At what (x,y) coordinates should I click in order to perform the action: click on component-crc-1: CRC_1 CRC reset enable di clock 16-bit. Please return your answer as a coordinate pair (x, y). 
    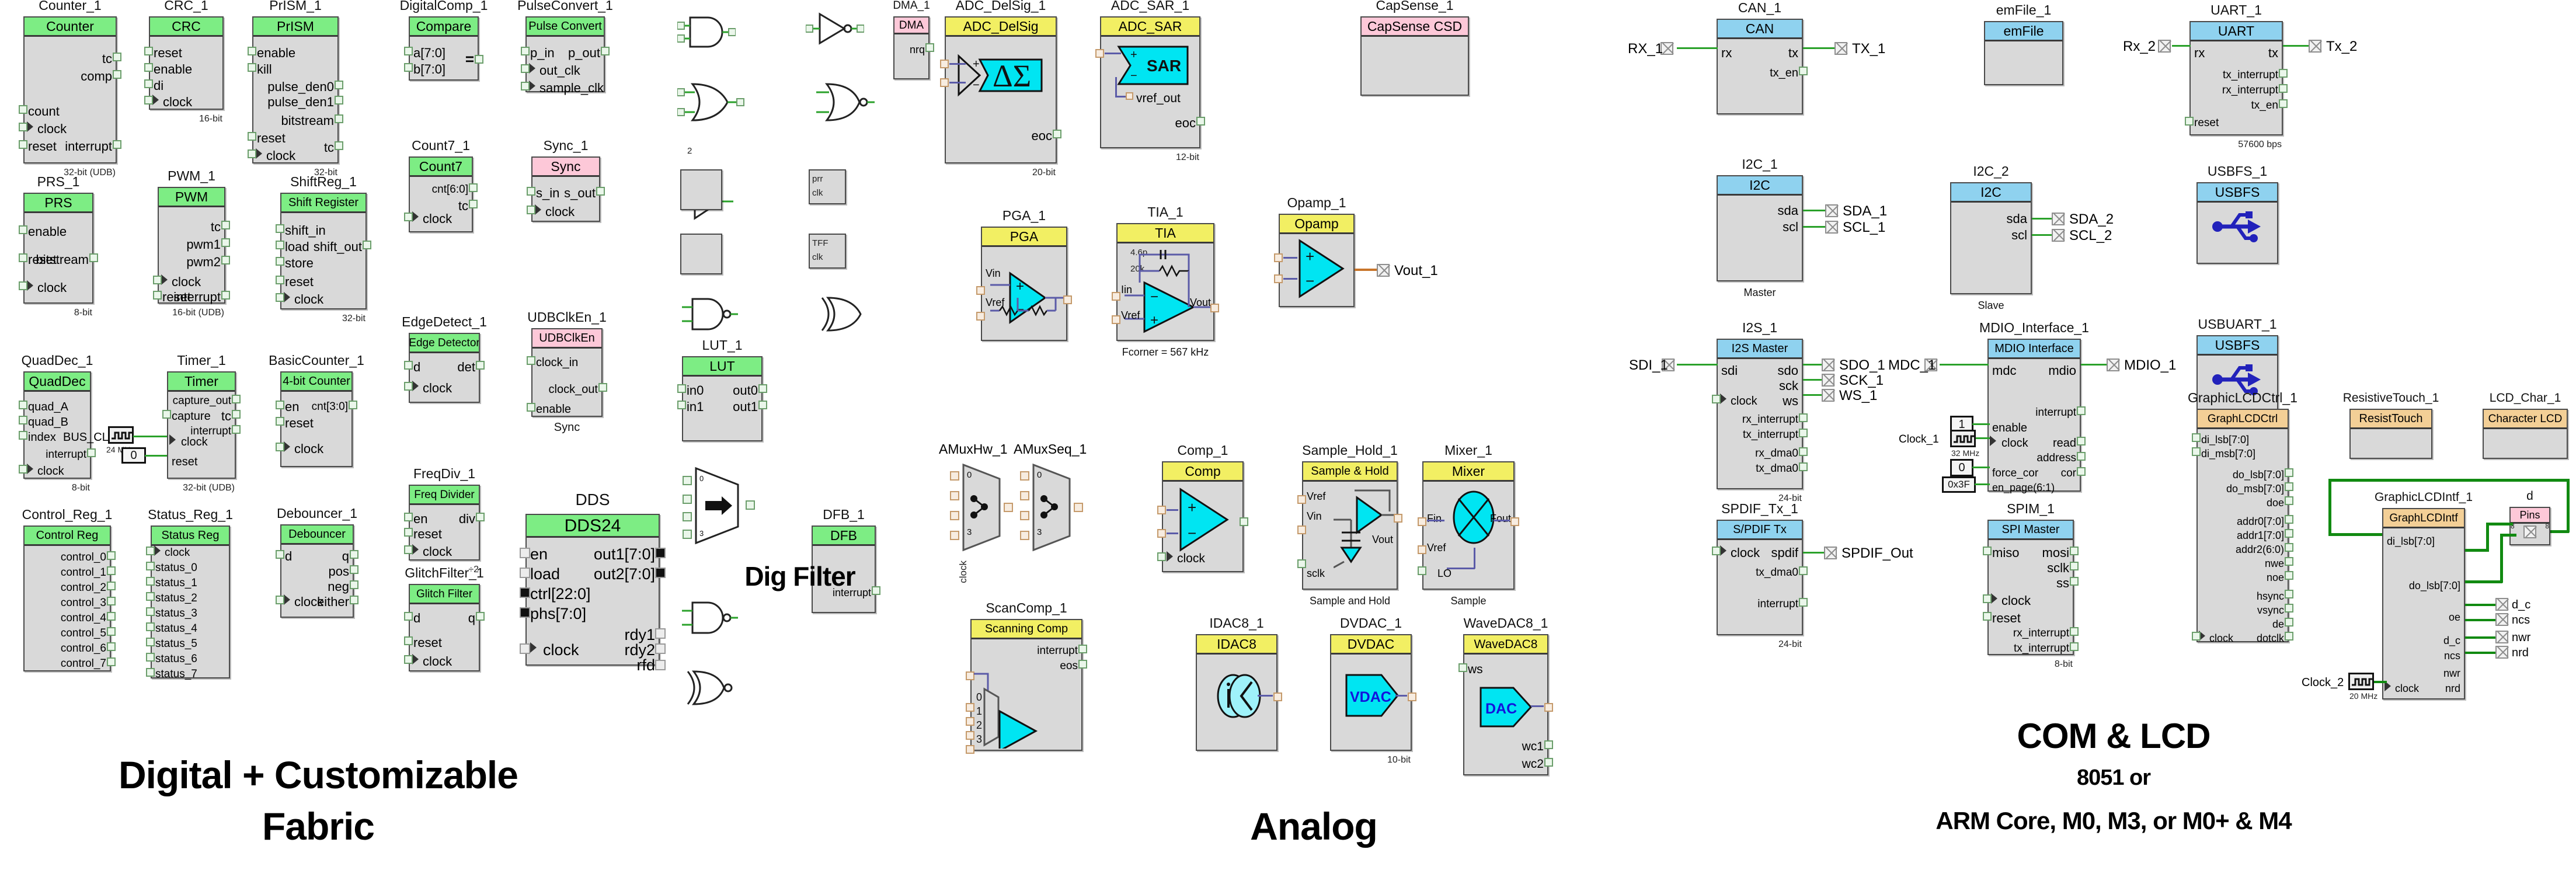
    Looking at the image, I should click on (184, 62).